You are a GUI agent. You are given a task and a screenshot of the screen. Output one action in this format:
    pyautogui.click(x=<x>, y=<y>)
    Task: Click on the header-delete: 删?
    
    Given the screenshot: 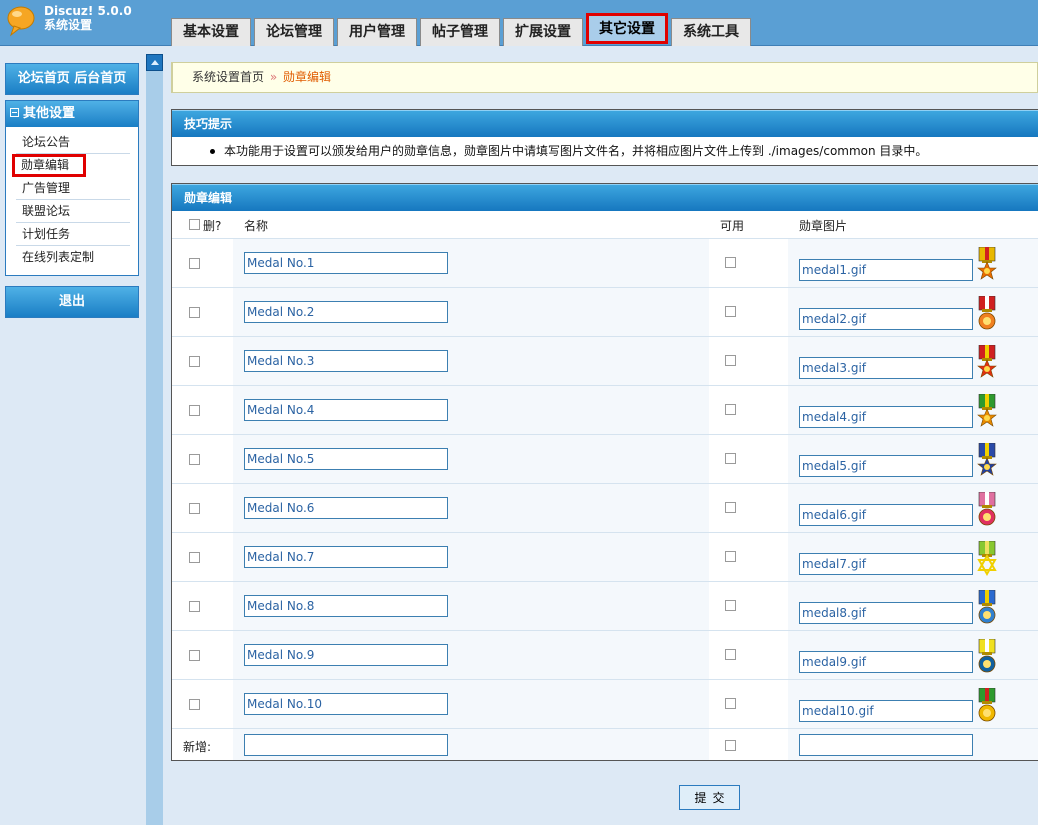 What is the action you would take?
    pyautogui.click(x=212, y=226)
    